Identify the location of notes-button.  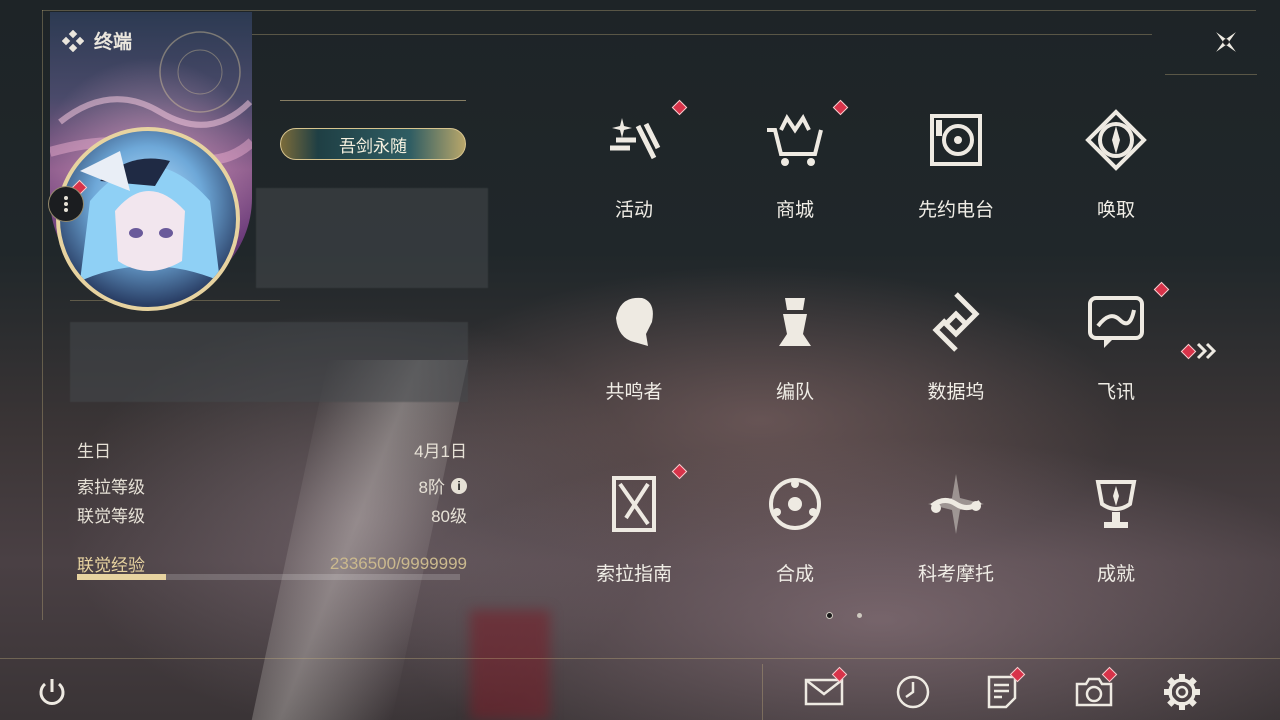
(1004, 689).